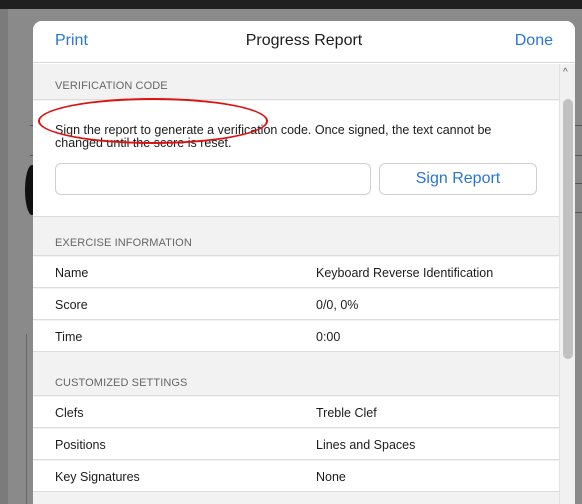 The width and height of the screenshot is (582, 504). I want to click on vertical-scrollbar: ^, so click(567, 284).